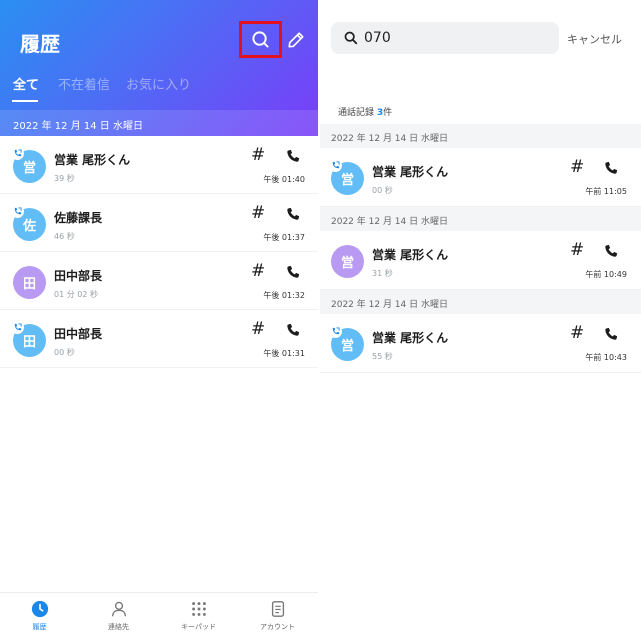 Image resolution: width=641 pixels, height=638 pixels. Describe the element at coordinates (388, 113) in the screenshot. I see `results-suffix: 件` at that location.